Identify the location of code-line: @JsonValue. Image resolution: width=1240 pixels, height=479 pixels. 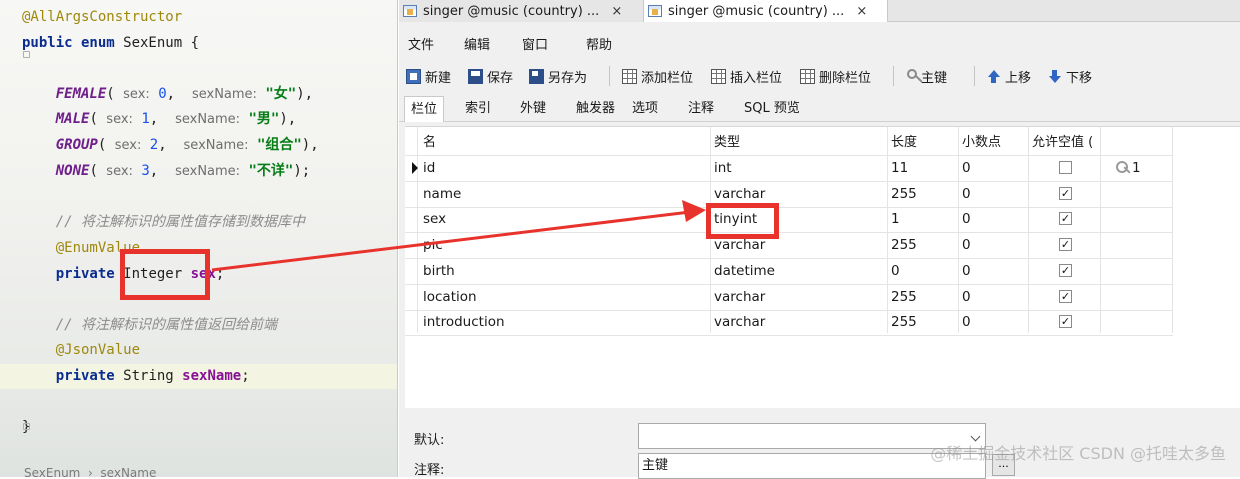
(81, 350).